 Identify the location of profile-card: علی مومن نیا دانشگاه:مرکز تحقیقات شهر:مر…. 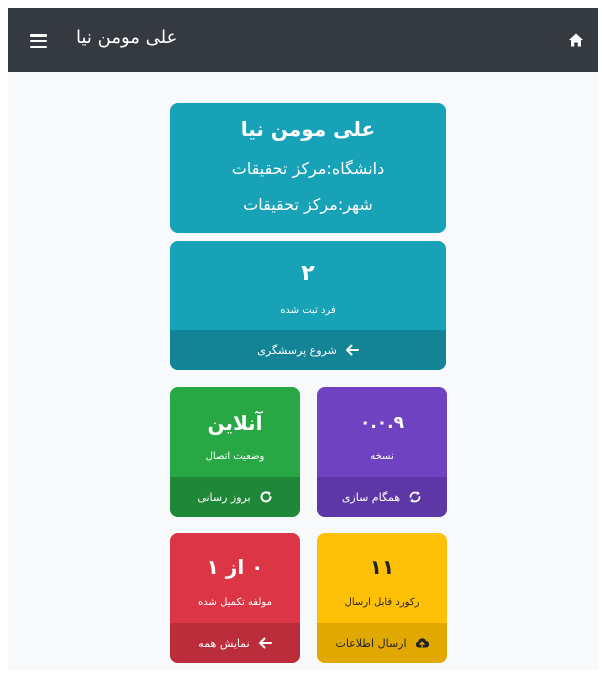
(308, 168).